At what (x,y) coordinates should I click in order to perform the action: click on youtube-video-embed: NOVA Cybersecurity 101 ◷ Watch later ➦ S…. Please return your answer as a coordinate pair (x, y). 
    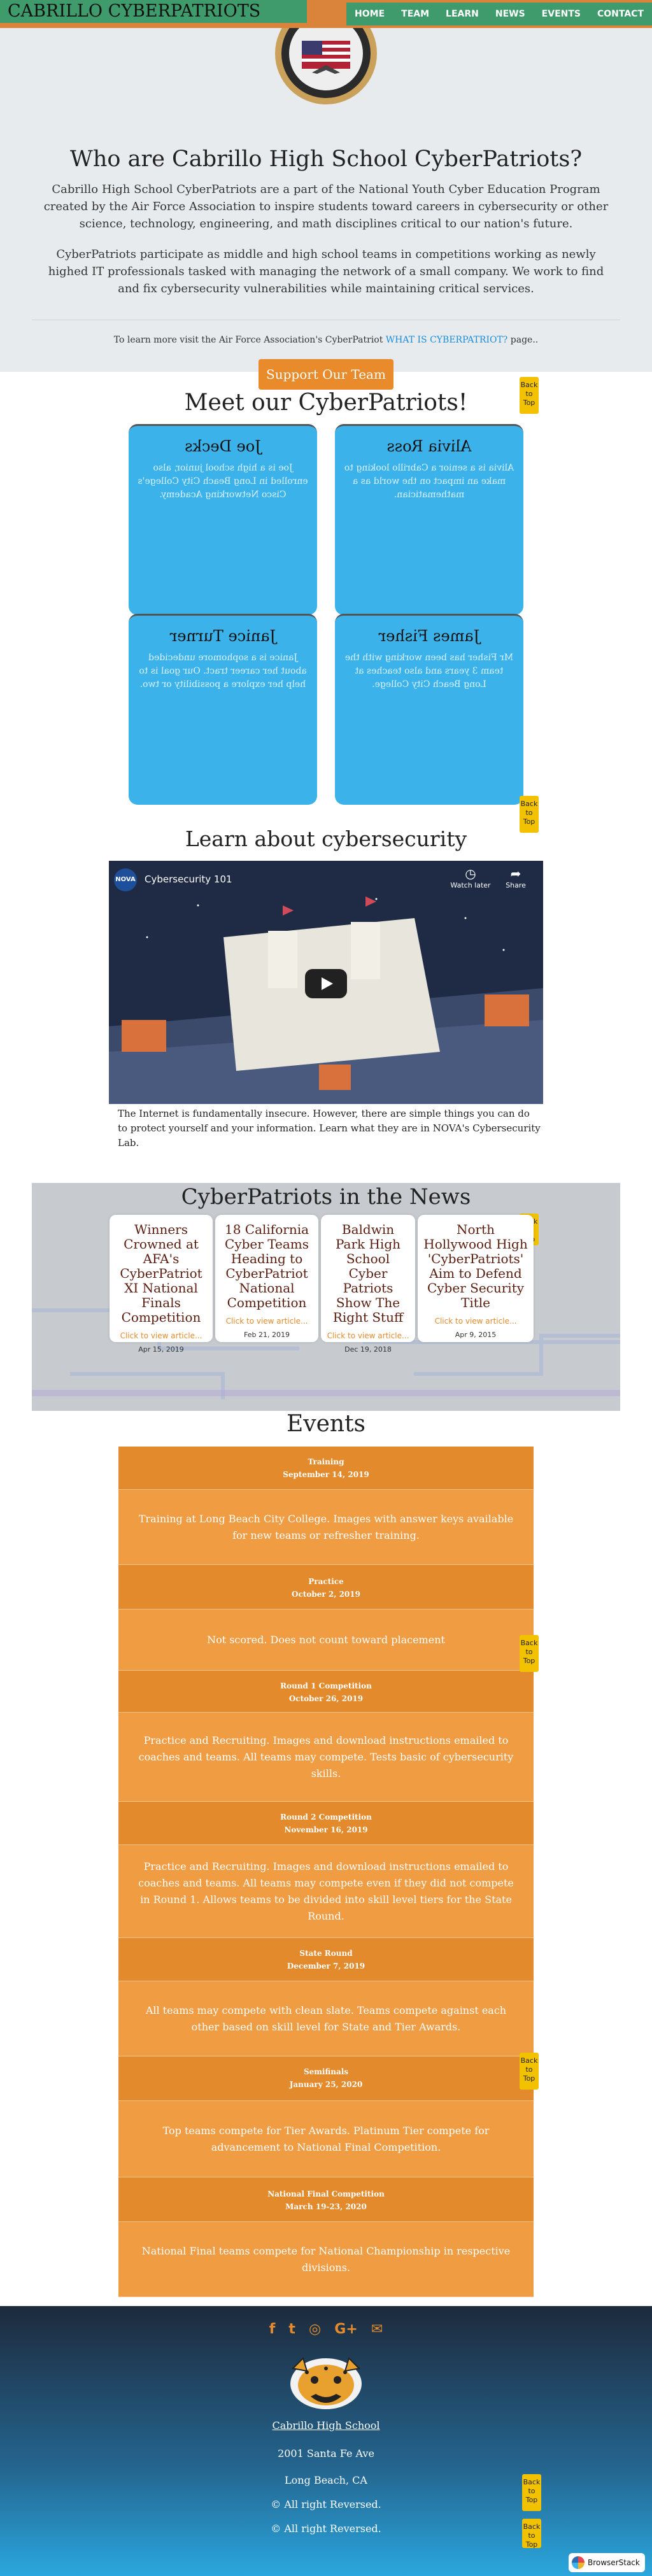
    Looking at the image, I should click on (326, 982).